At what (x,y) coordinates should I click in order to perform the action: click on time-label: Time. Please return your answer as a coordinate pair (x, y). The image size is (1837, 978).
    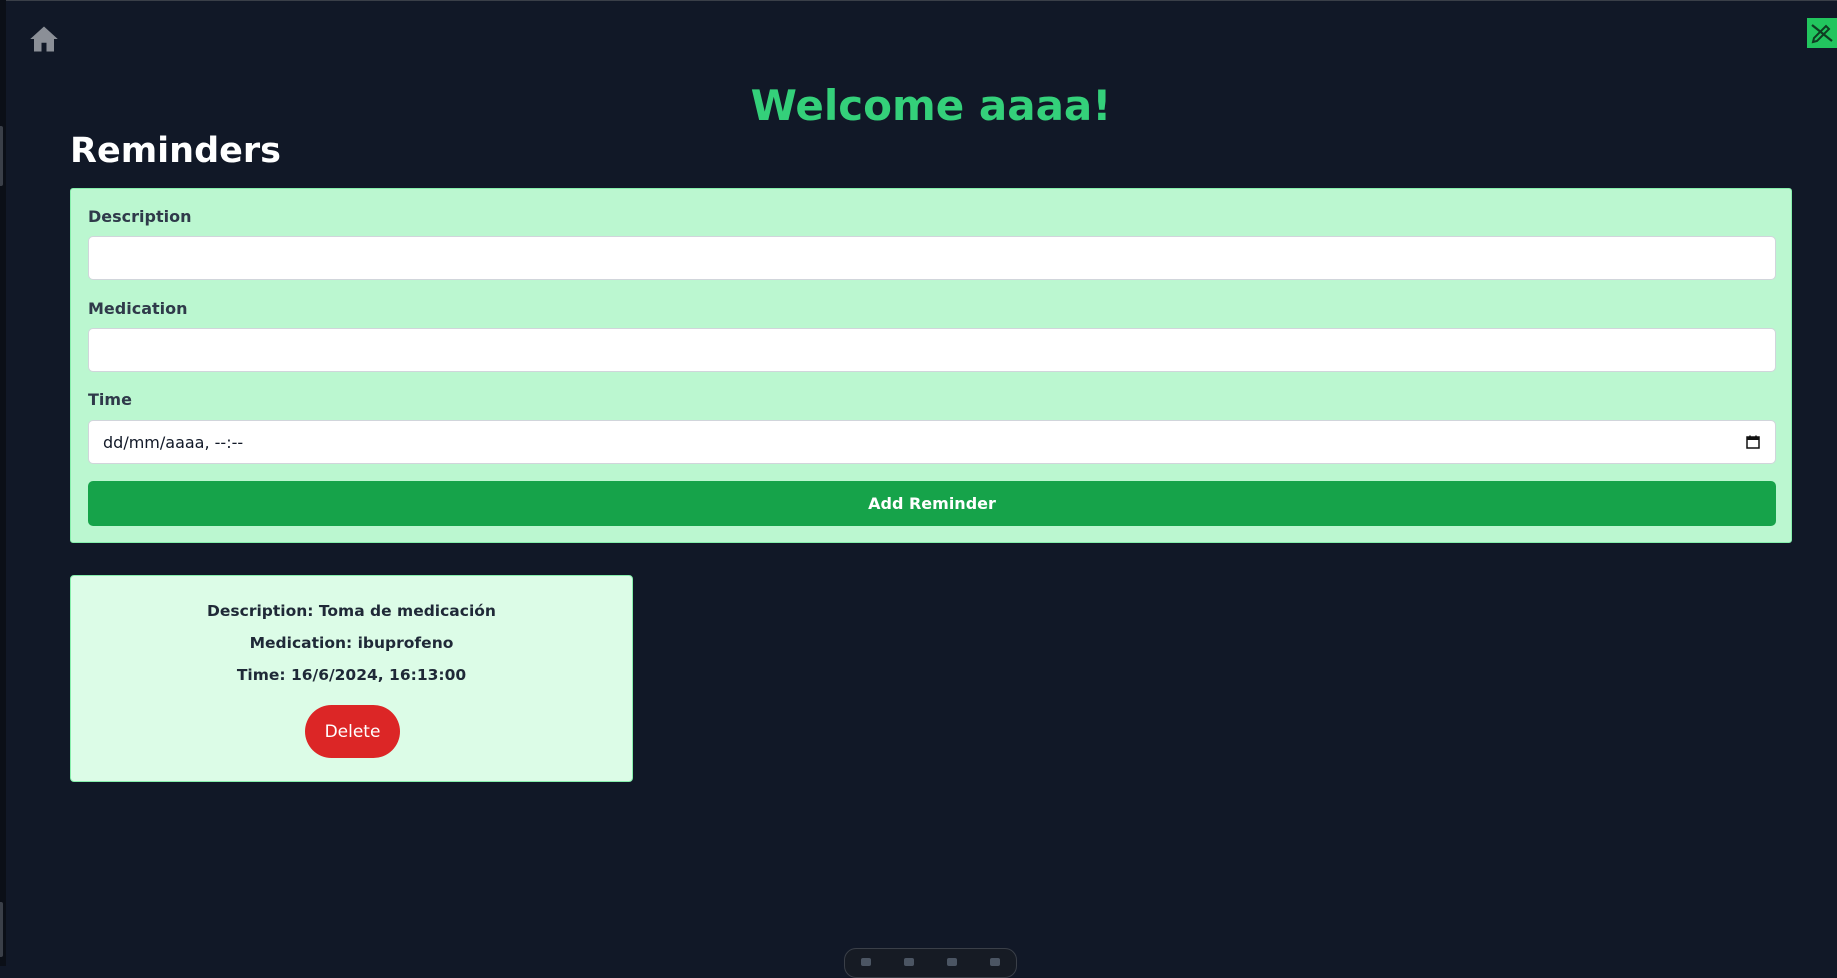
    Looking at the image, I should click on (110, 399).